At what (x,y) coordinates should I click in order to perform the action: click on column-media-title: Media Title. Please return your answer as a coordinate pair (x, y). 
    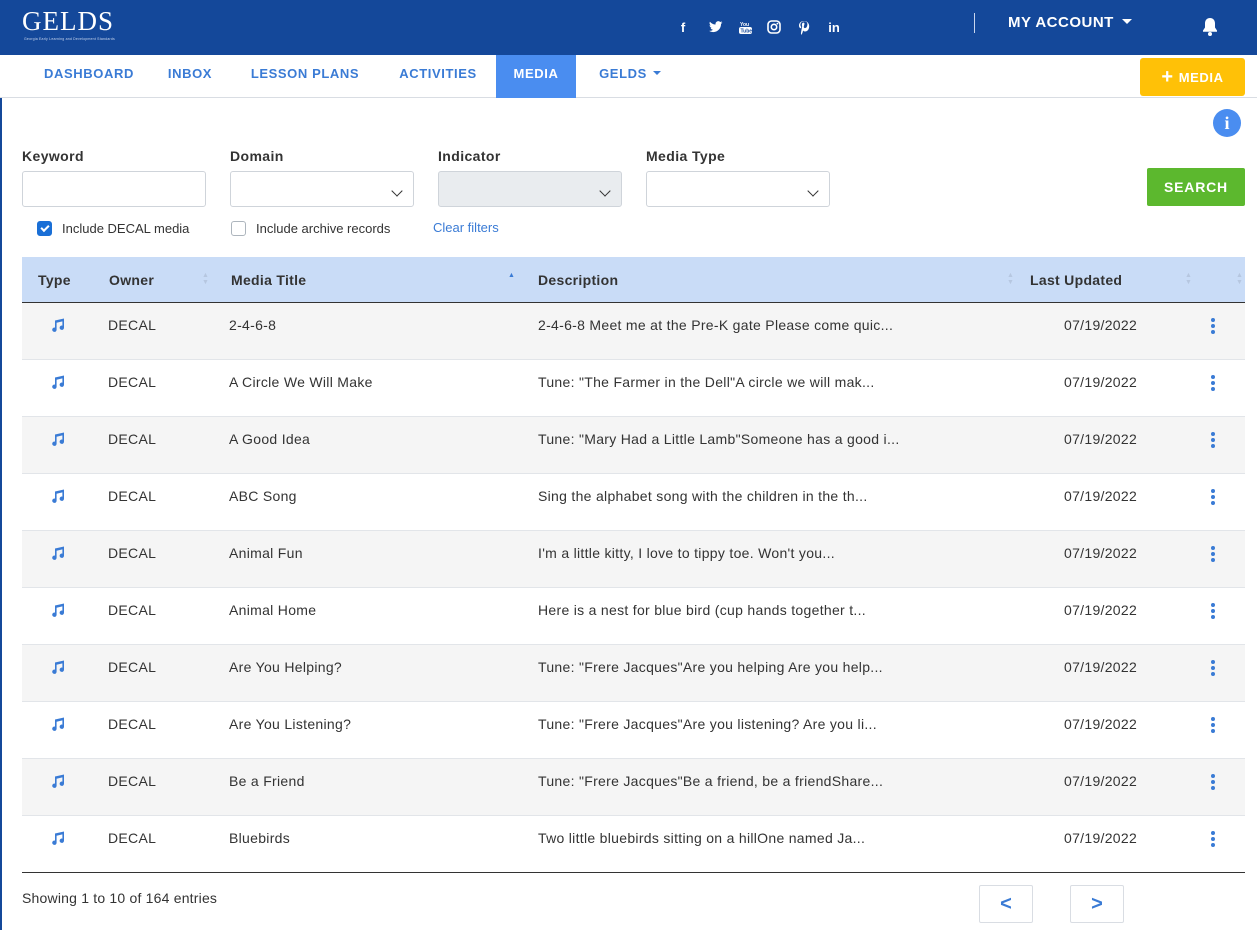
    Looking at the image, I should click on (268, 280).